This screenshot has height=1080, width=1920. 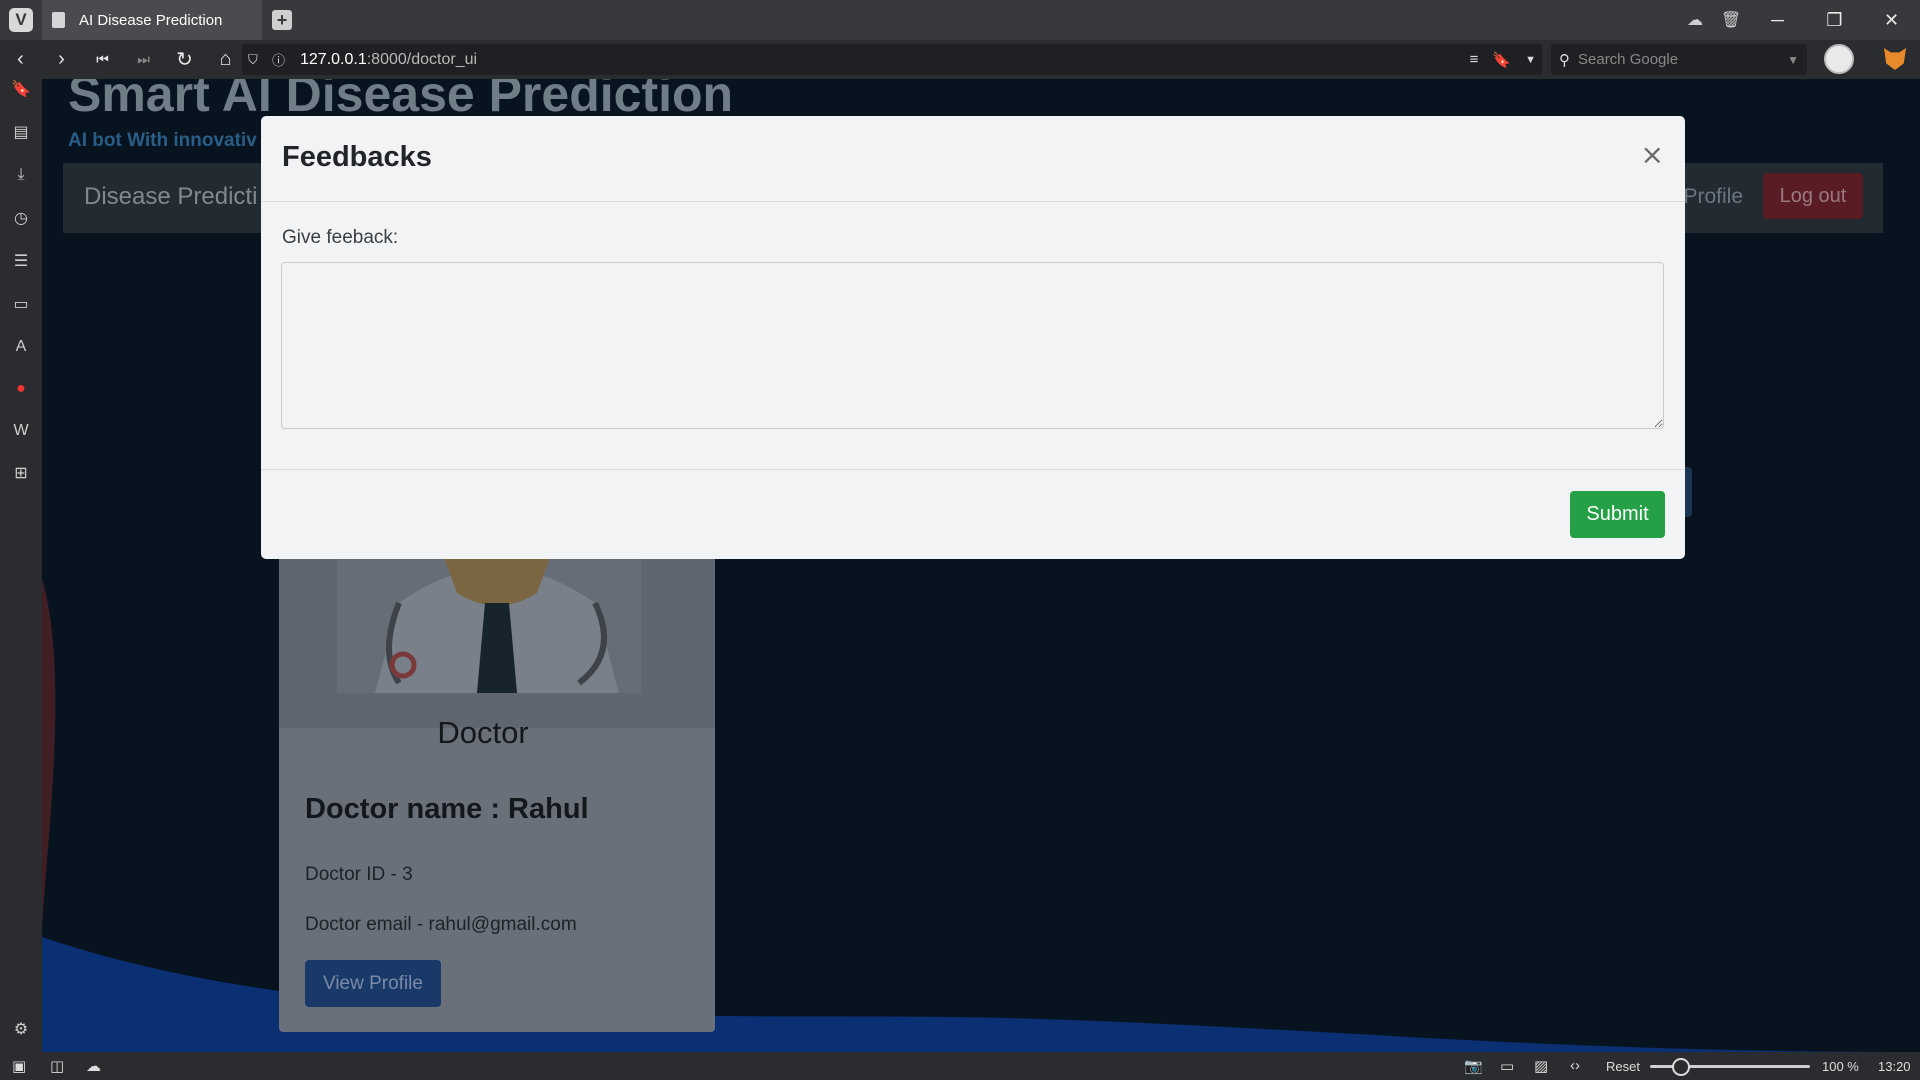 What do you see at coordinates (1575, 1065) in the screenshot?
I see `page-actions-icon: ‹›` at bounding box center [1575, 1065].